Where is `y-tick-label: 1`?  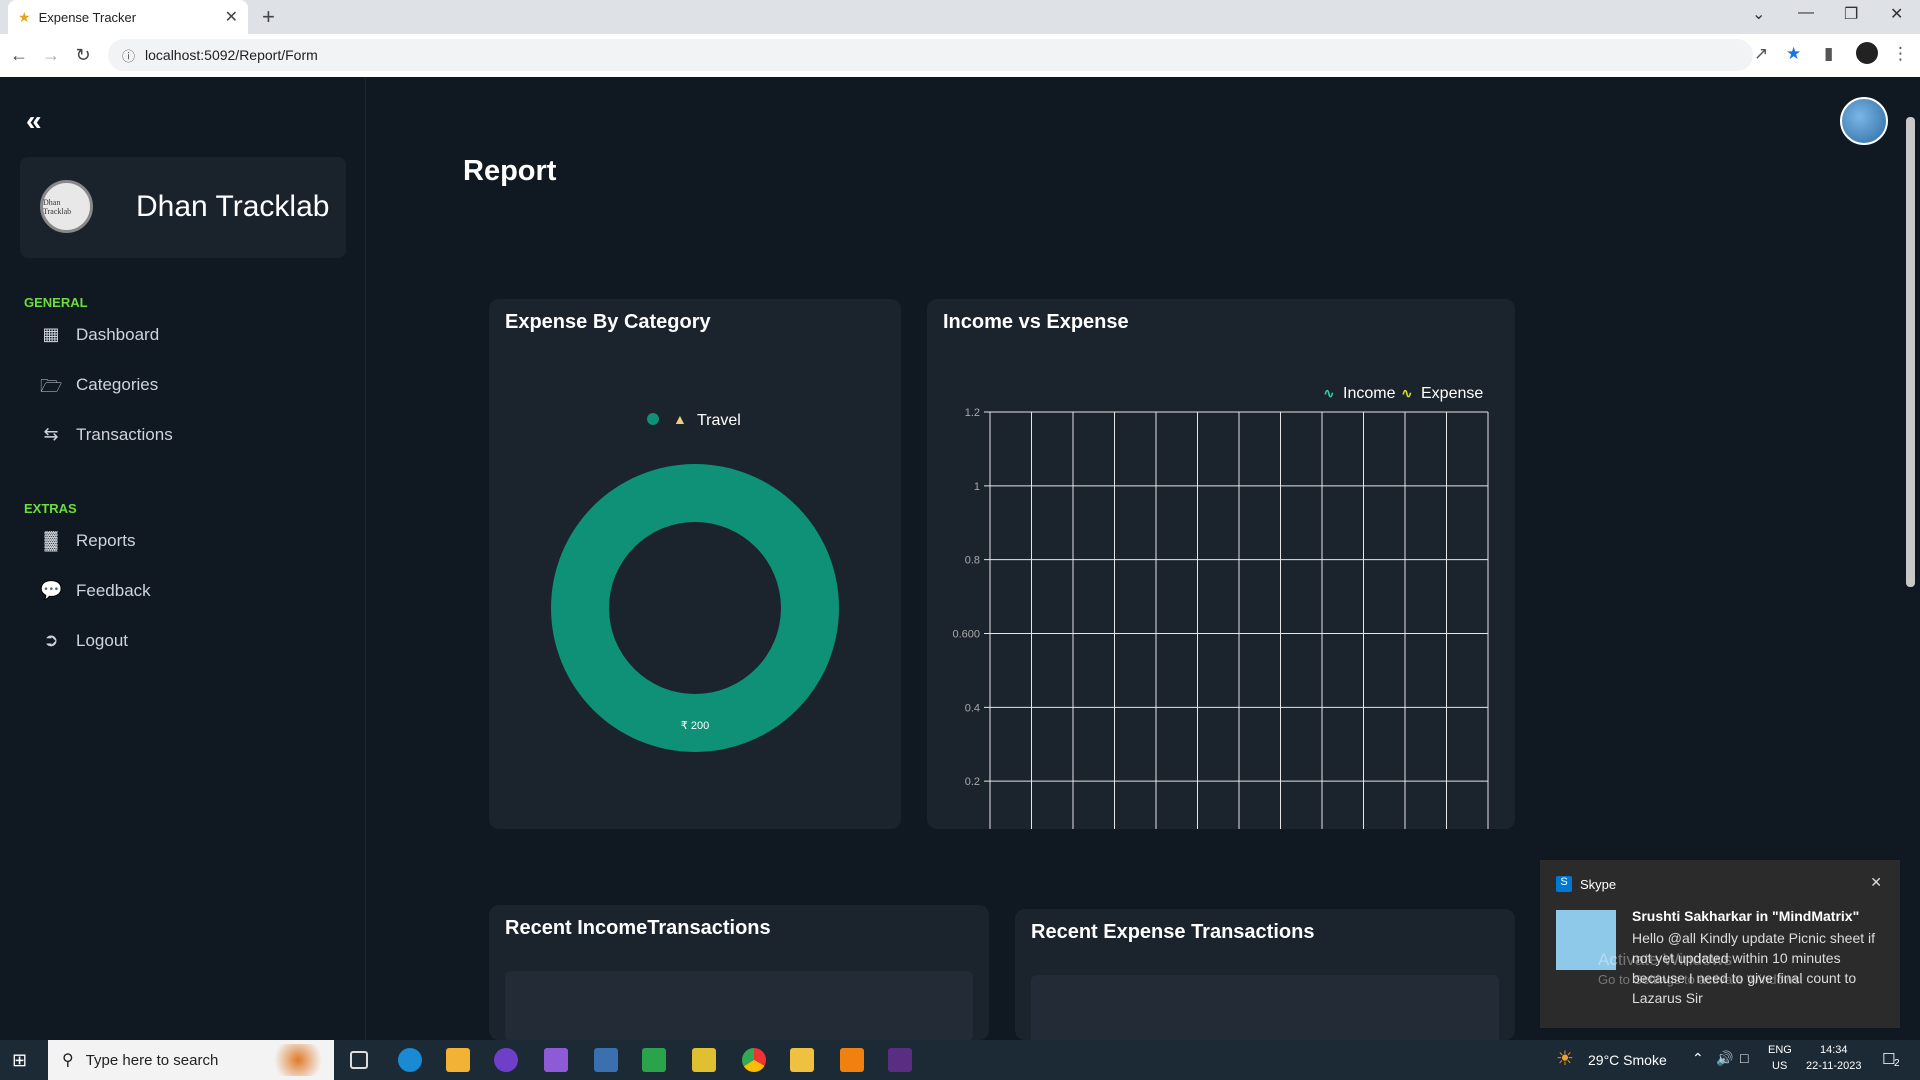 y-tick-label: 1 is located at coordinates (977, 487).